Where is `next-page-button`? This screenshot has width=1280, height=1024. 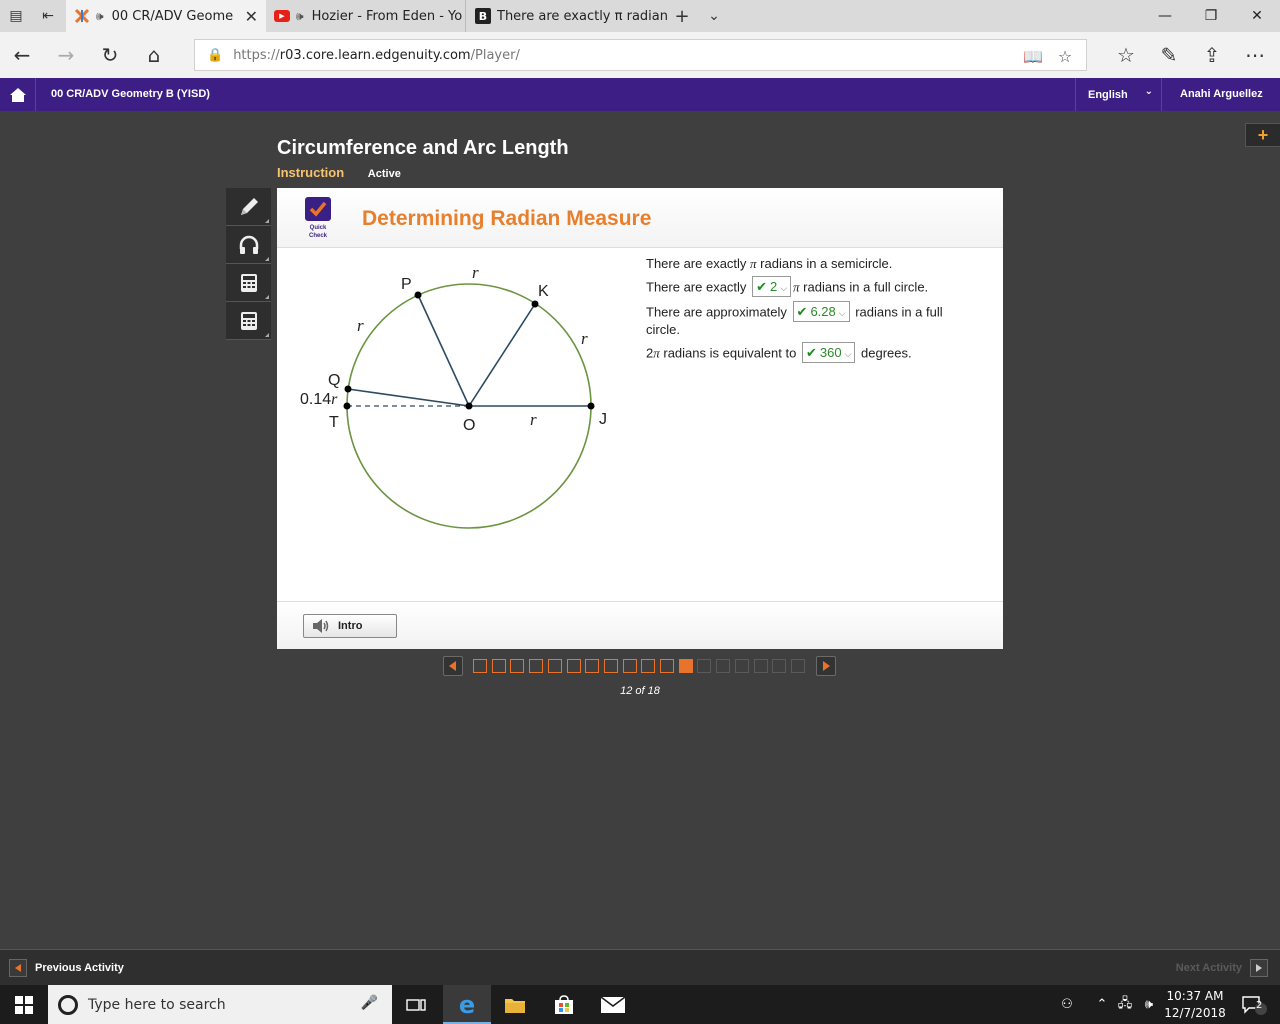
next-page-button is located at coordinates (826, 666).